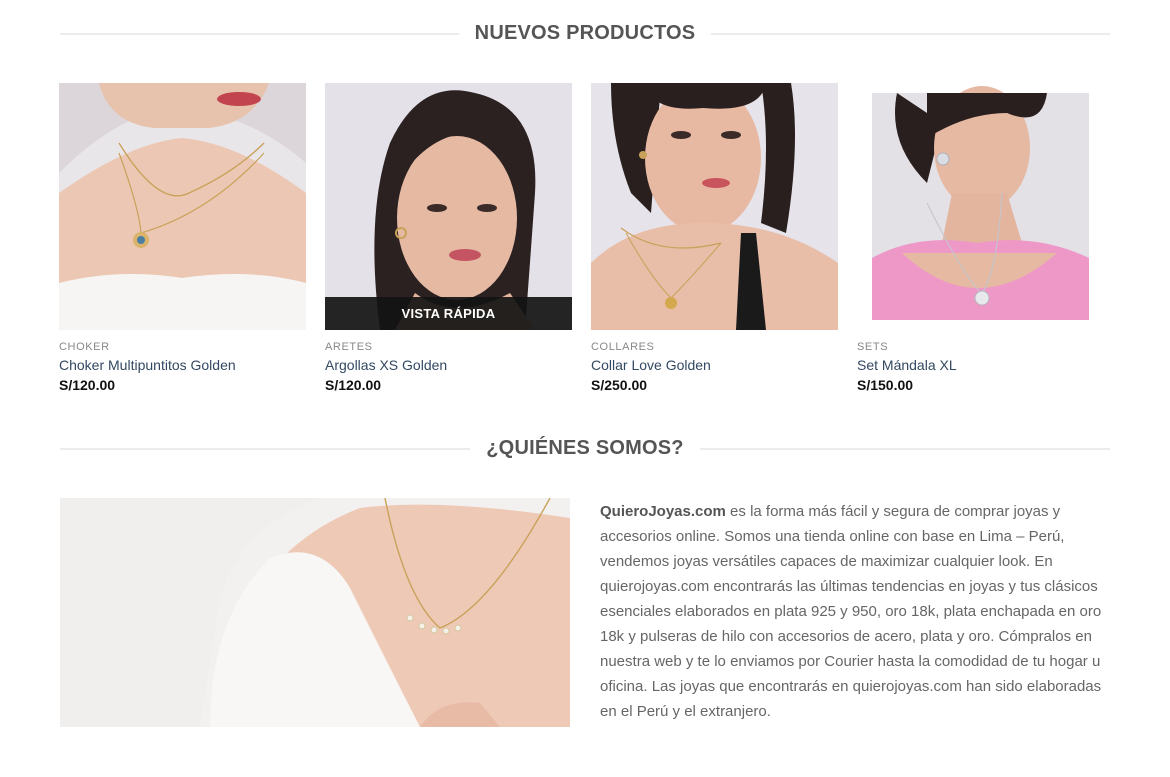  Describe the element at coordinates (448, 365) in the screenshot. I see `product-name-link: Argollas XS Golden` at that location.